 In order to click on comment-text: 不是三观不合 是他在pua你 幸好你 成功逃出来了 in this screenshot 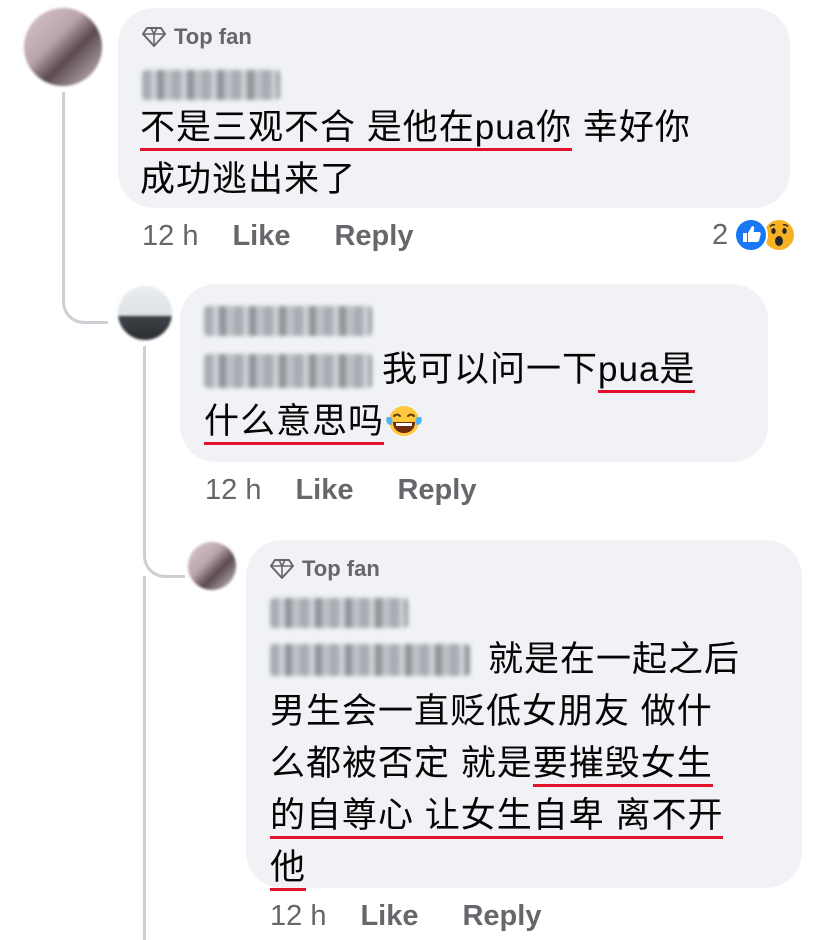, I will do `click(415, 154)`.